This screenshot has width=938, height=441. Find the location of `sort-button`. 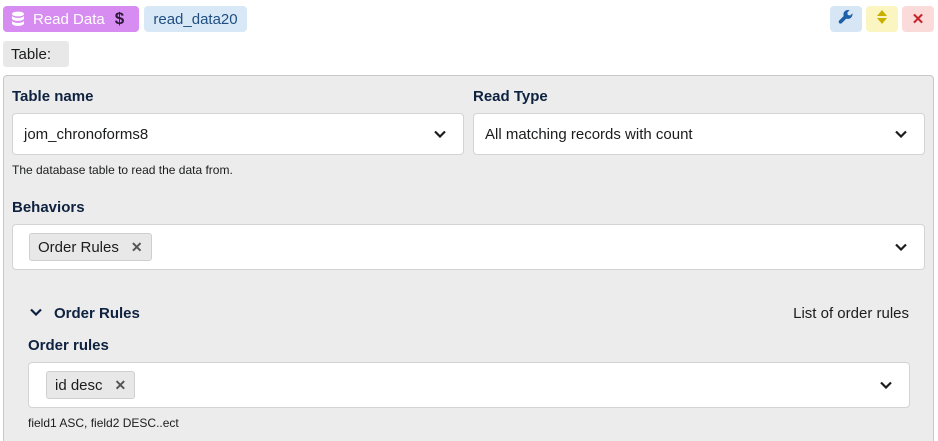

sort-button is located at coordinates (882, 19).